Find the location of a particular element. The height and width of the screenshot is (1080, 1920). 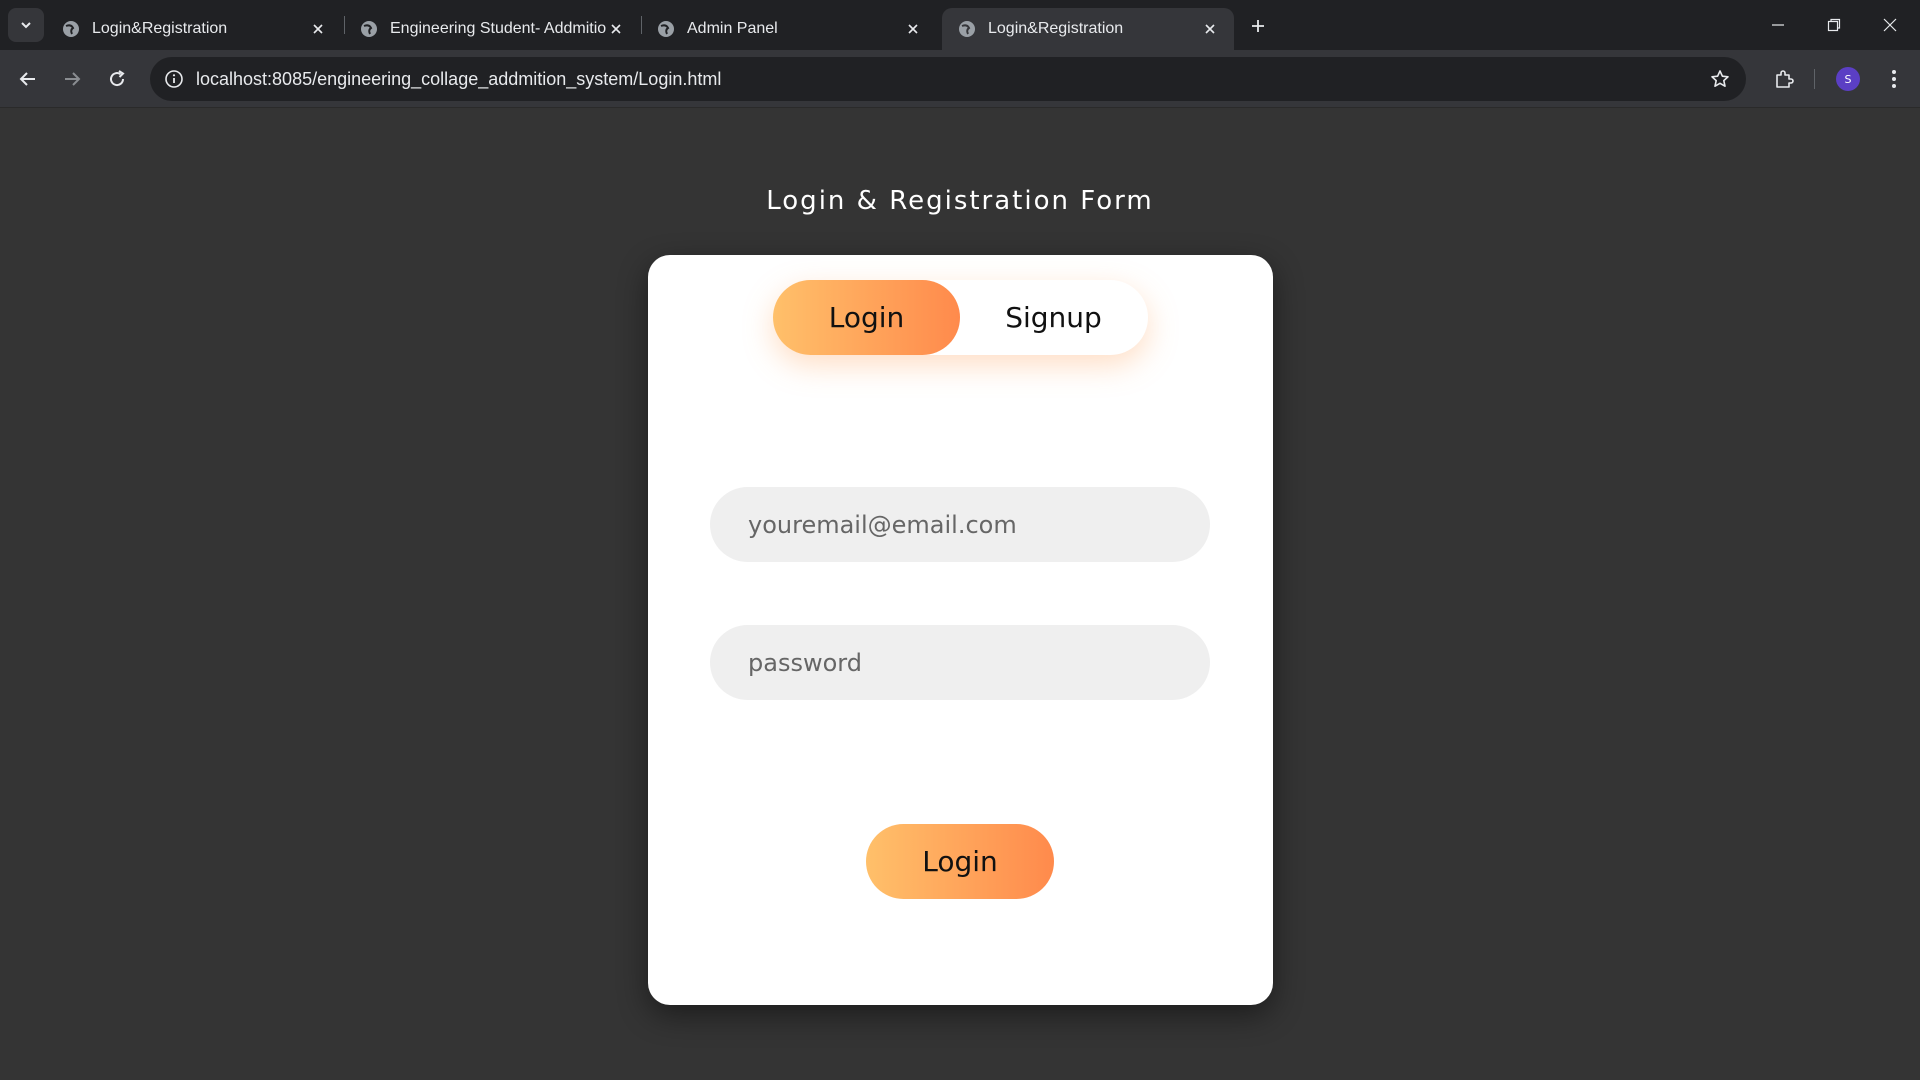

restore-button is located at coordinates (1834, 25).